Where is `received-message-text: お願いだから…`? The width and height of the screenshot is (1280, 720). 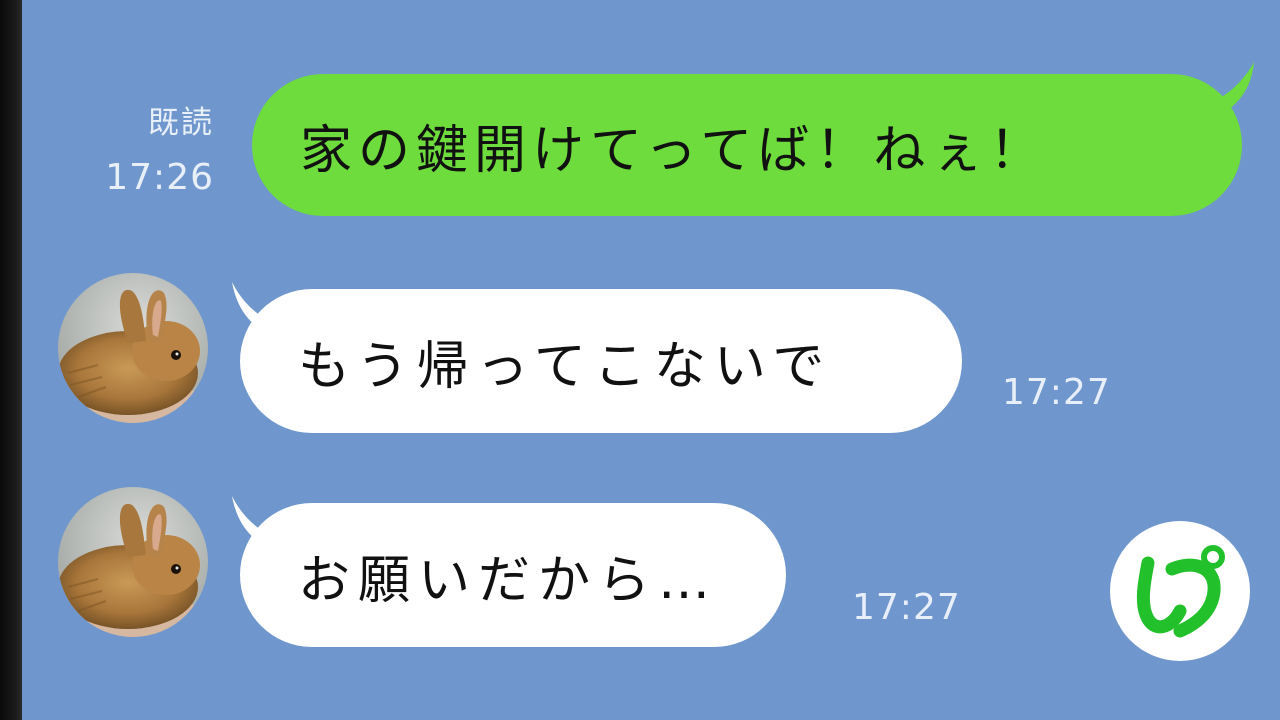 received-message-text: お願いだから… is located at coordinates (508, 580).